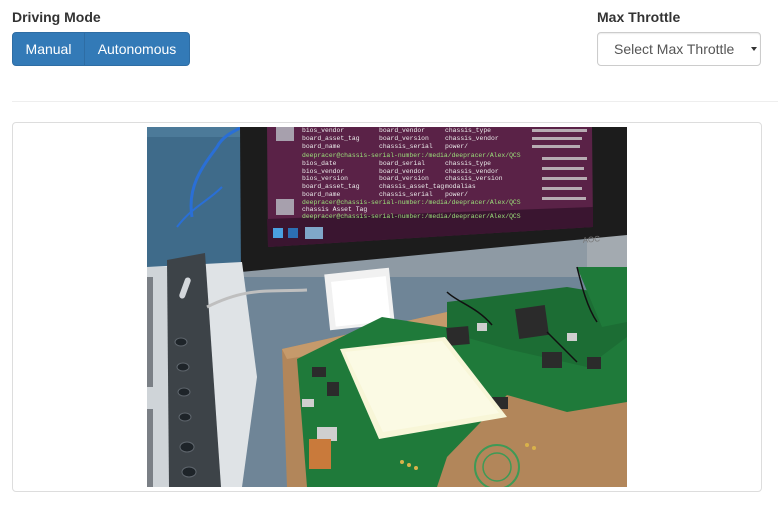  I want to click on driving-mode-label: Driving Mode, so click(56, 17).